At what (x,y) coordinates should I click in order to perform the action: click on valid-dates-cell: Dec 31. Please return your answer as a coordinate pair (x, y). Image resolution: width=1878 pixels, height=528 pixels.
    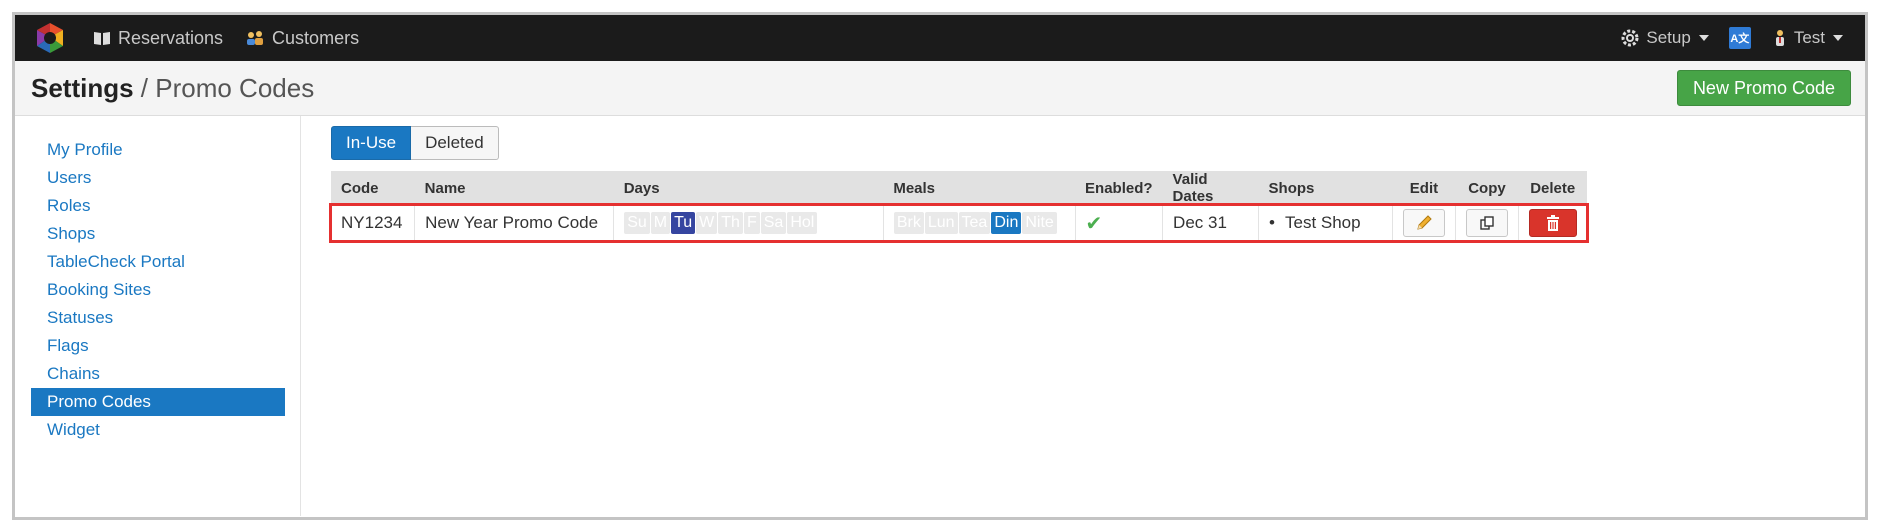
    Looking at the image, I should click on (1211, 223).